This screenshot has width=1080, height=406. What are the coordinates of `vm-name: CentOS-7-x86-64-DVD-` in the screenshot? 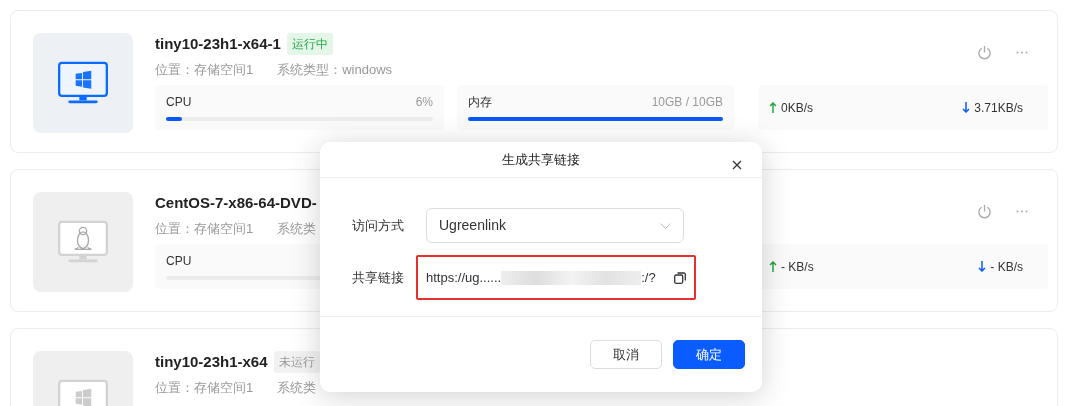 It's located at (236, 203).